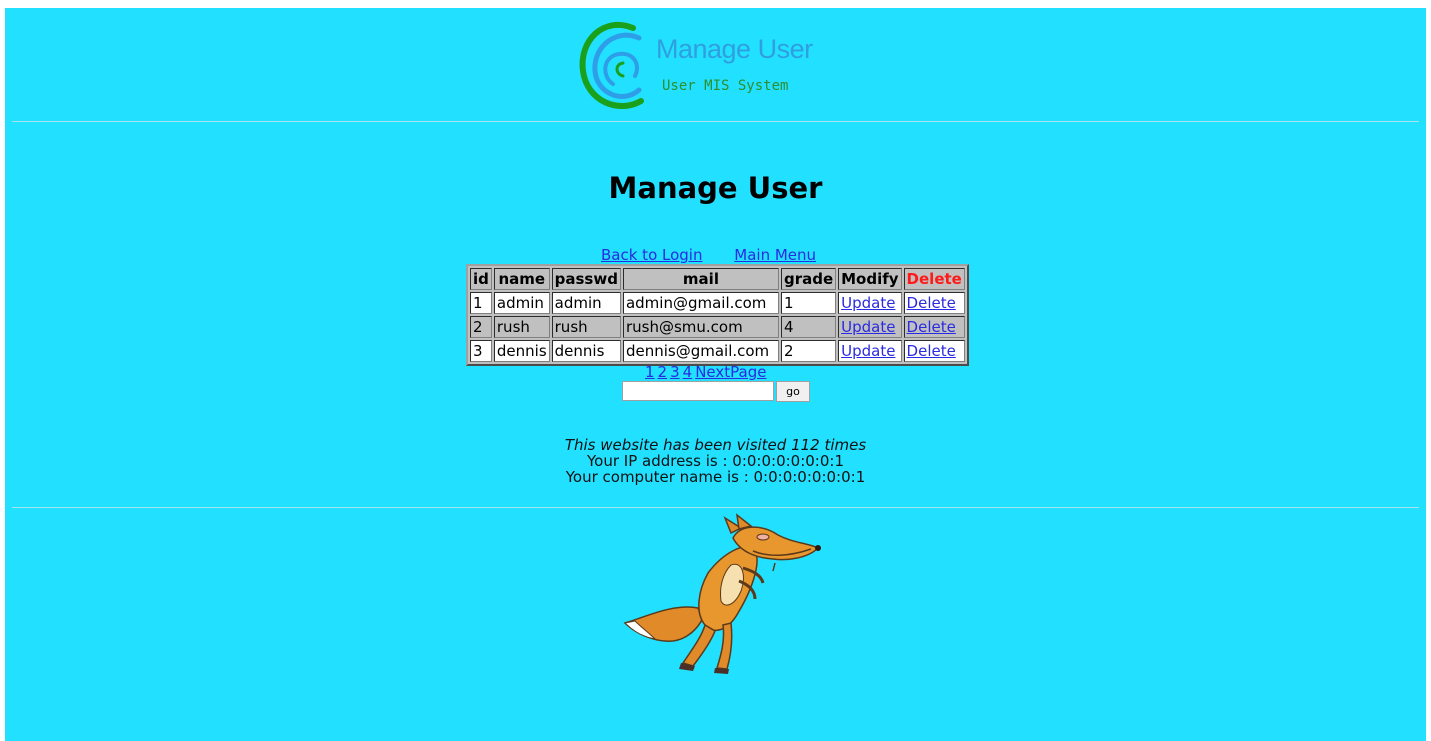 This screenshot has height=741, width=1431. I want to click on header-name: name, so click(521, 279).